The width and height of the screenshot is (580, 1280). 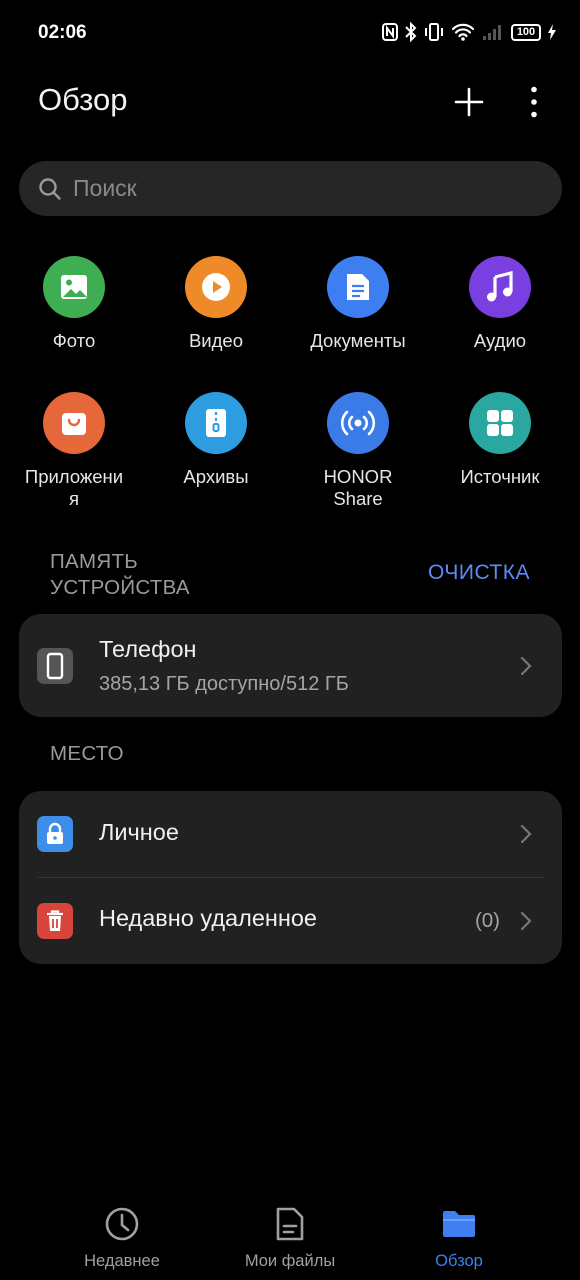 I want to click on wifi-icon, so click(x=463, y=32).